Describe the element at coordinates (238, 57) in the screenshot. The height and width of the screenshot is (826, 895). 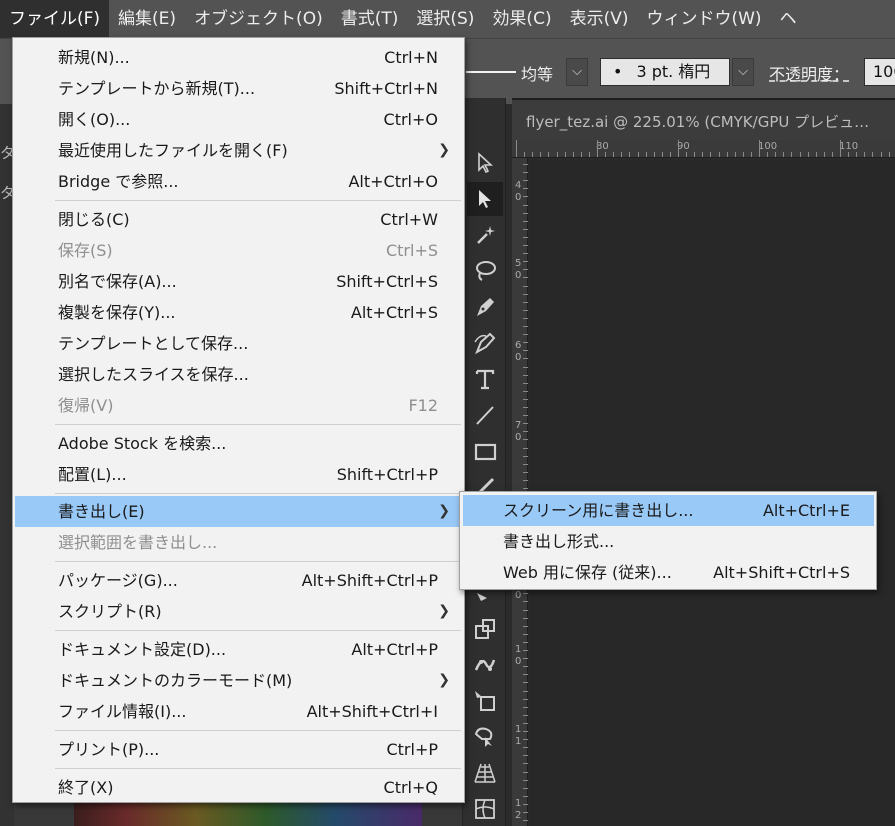
I see `menu-item-new: 新規(N)... Ctrl+N` at that location.